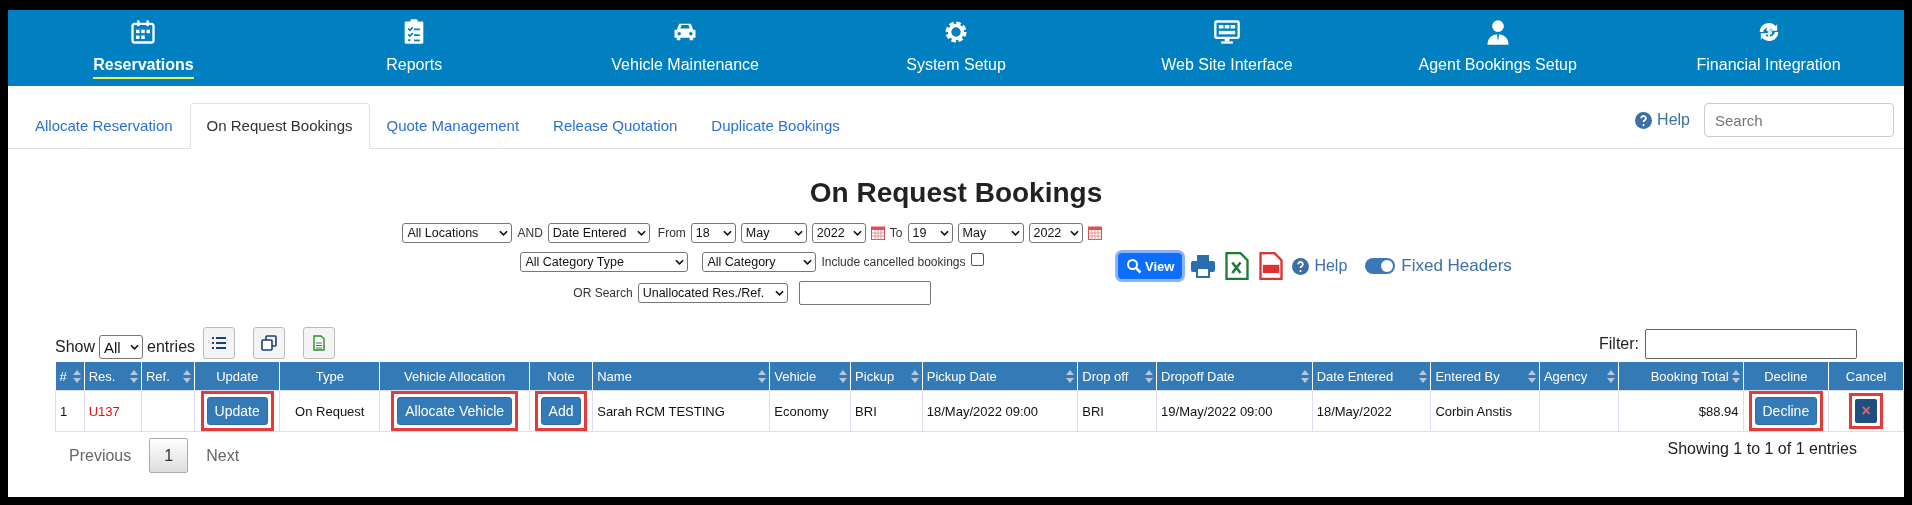  Describe the element at coordinates (1271, 266) in the screenshot. I see `pdf-icon` at that location.